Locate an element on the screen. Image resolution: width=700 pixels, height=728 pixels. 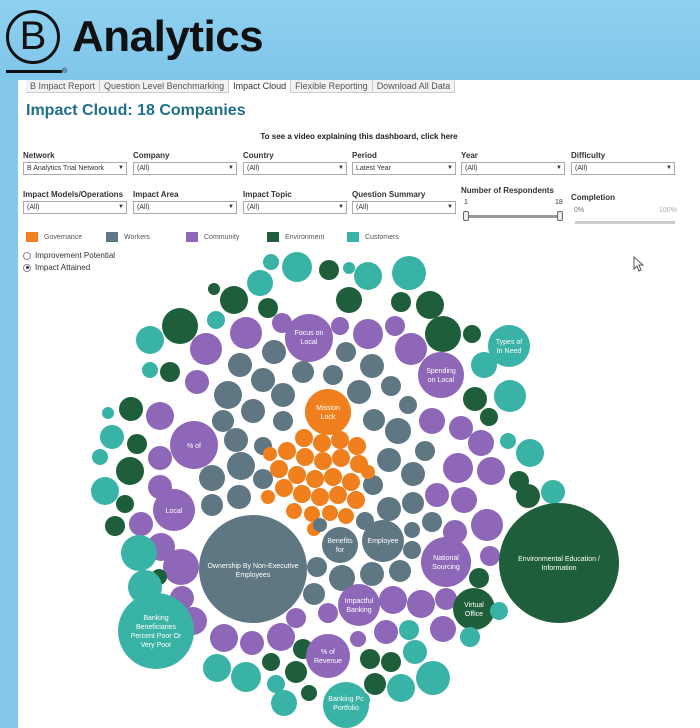
bubble-pct-of-revenue is located at coordinates (328, 656).